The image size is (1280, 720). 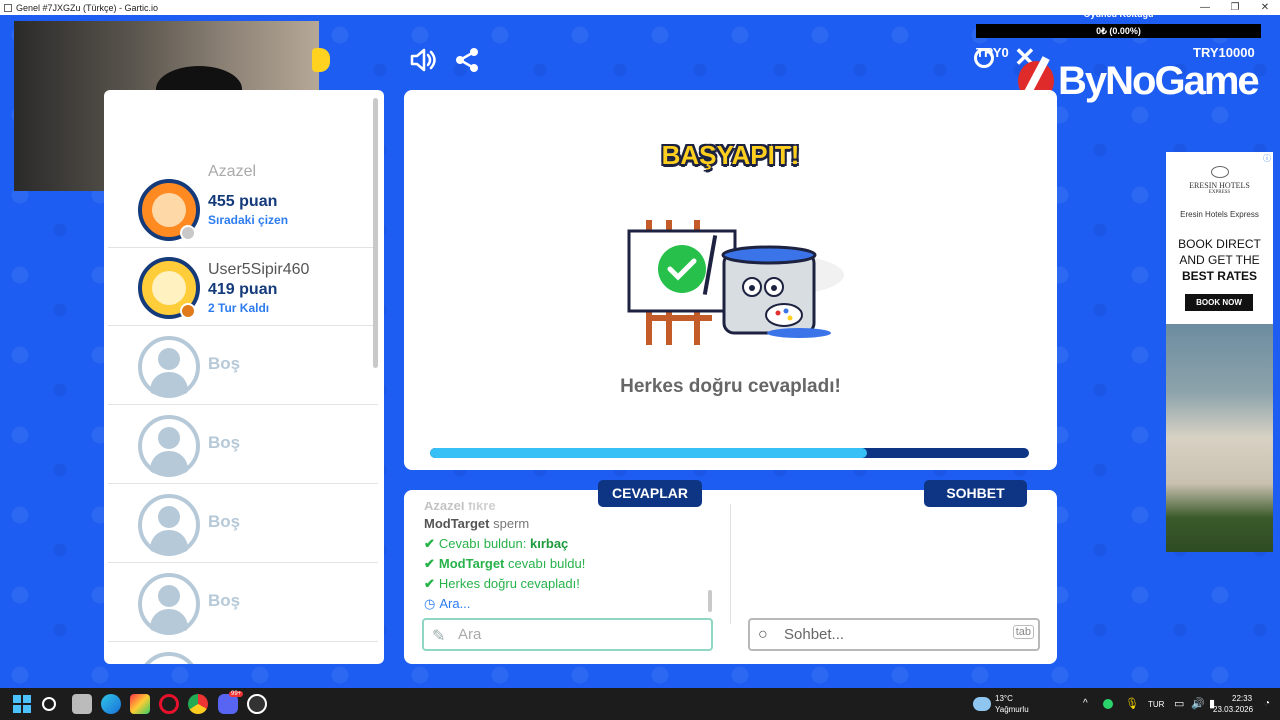 I want to click on masterpiece-illustration, so click(x=735, y=282).